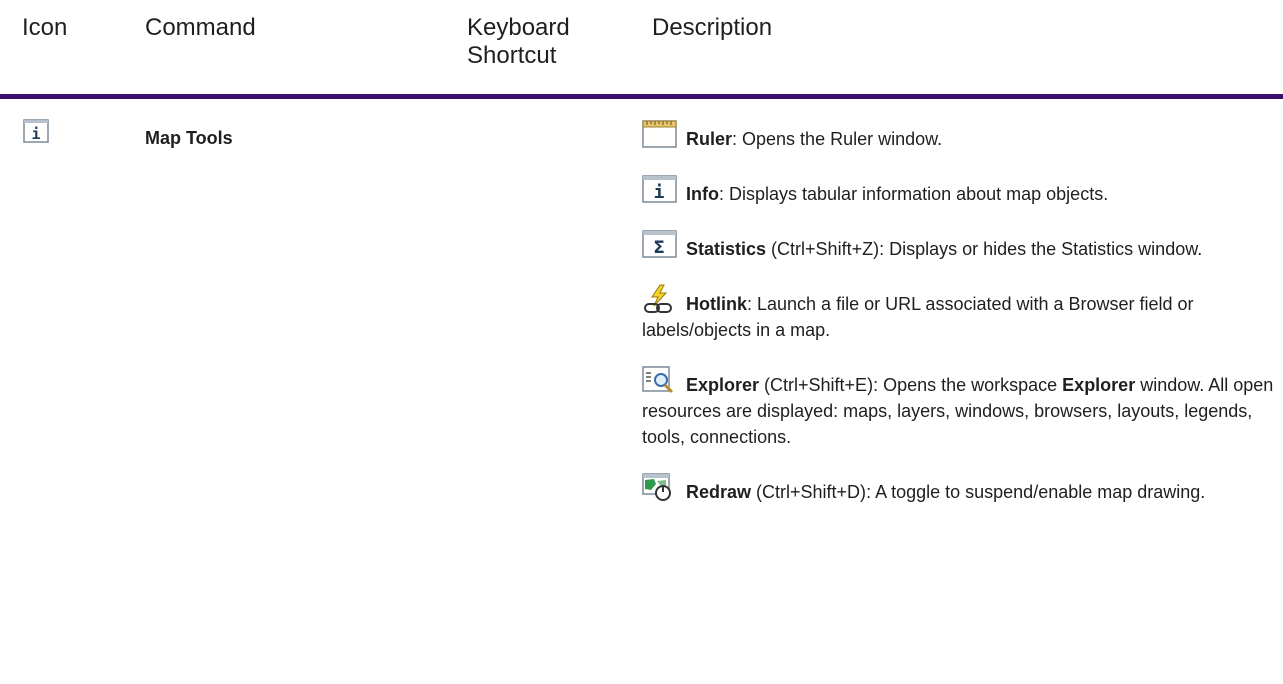  I want to click on explorer-icon, so click(658, 380).